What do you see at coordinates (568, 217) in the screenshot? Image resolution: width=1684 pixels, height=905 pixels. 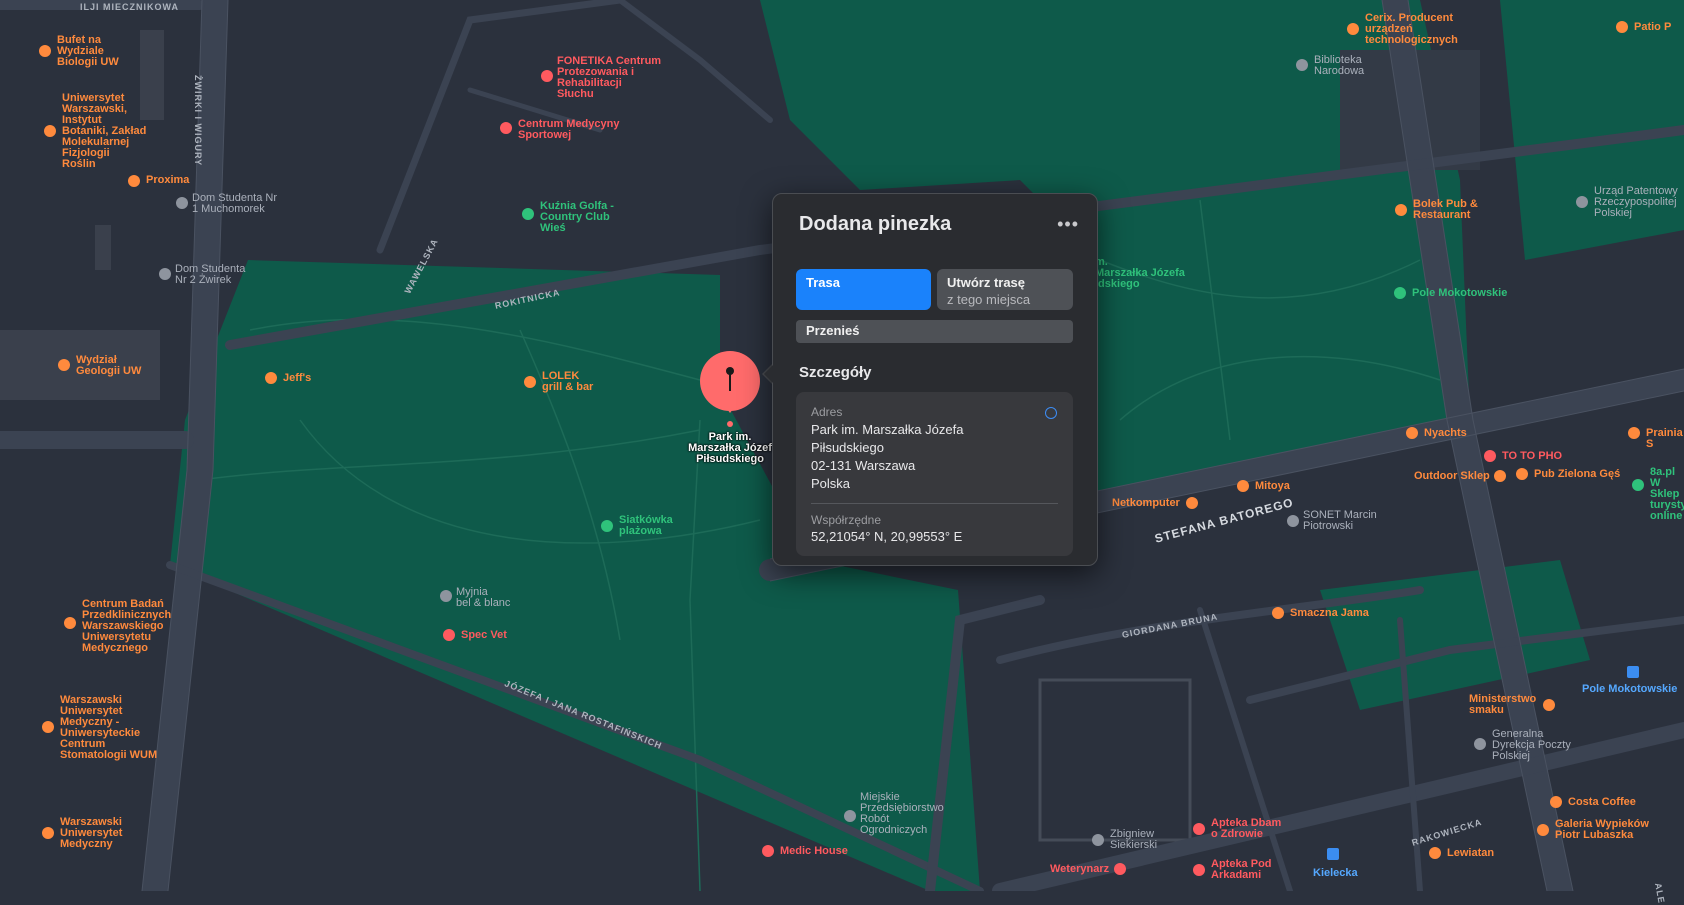 I see `poi-kuznia-golfa: Kuźnia Golfa - Country Club Wieś` at bounding box center [568, 217].